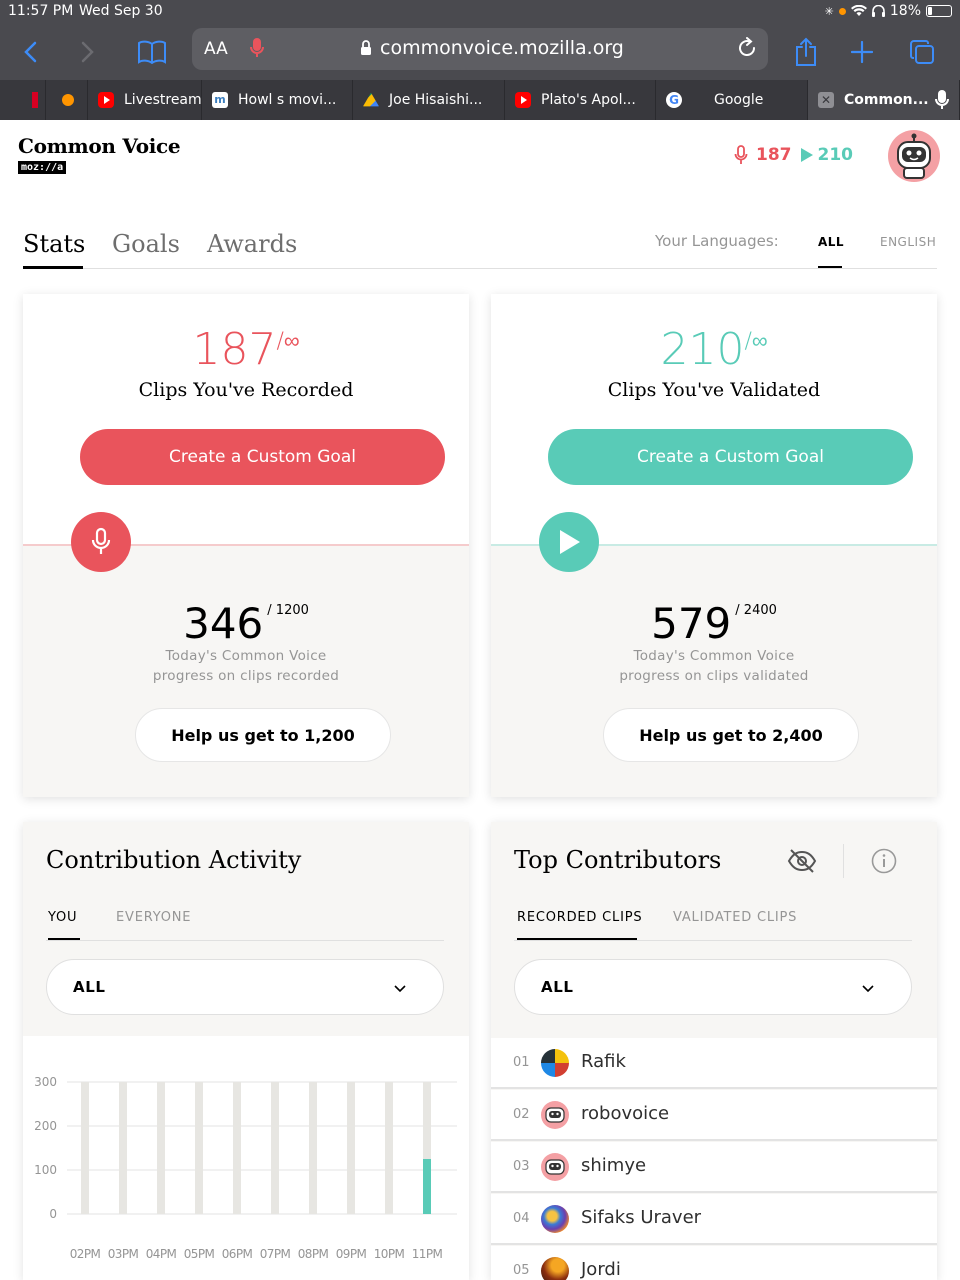 The image size is (960, 1280). I want to click on y-tick-label: 0, so click(53, 1214).